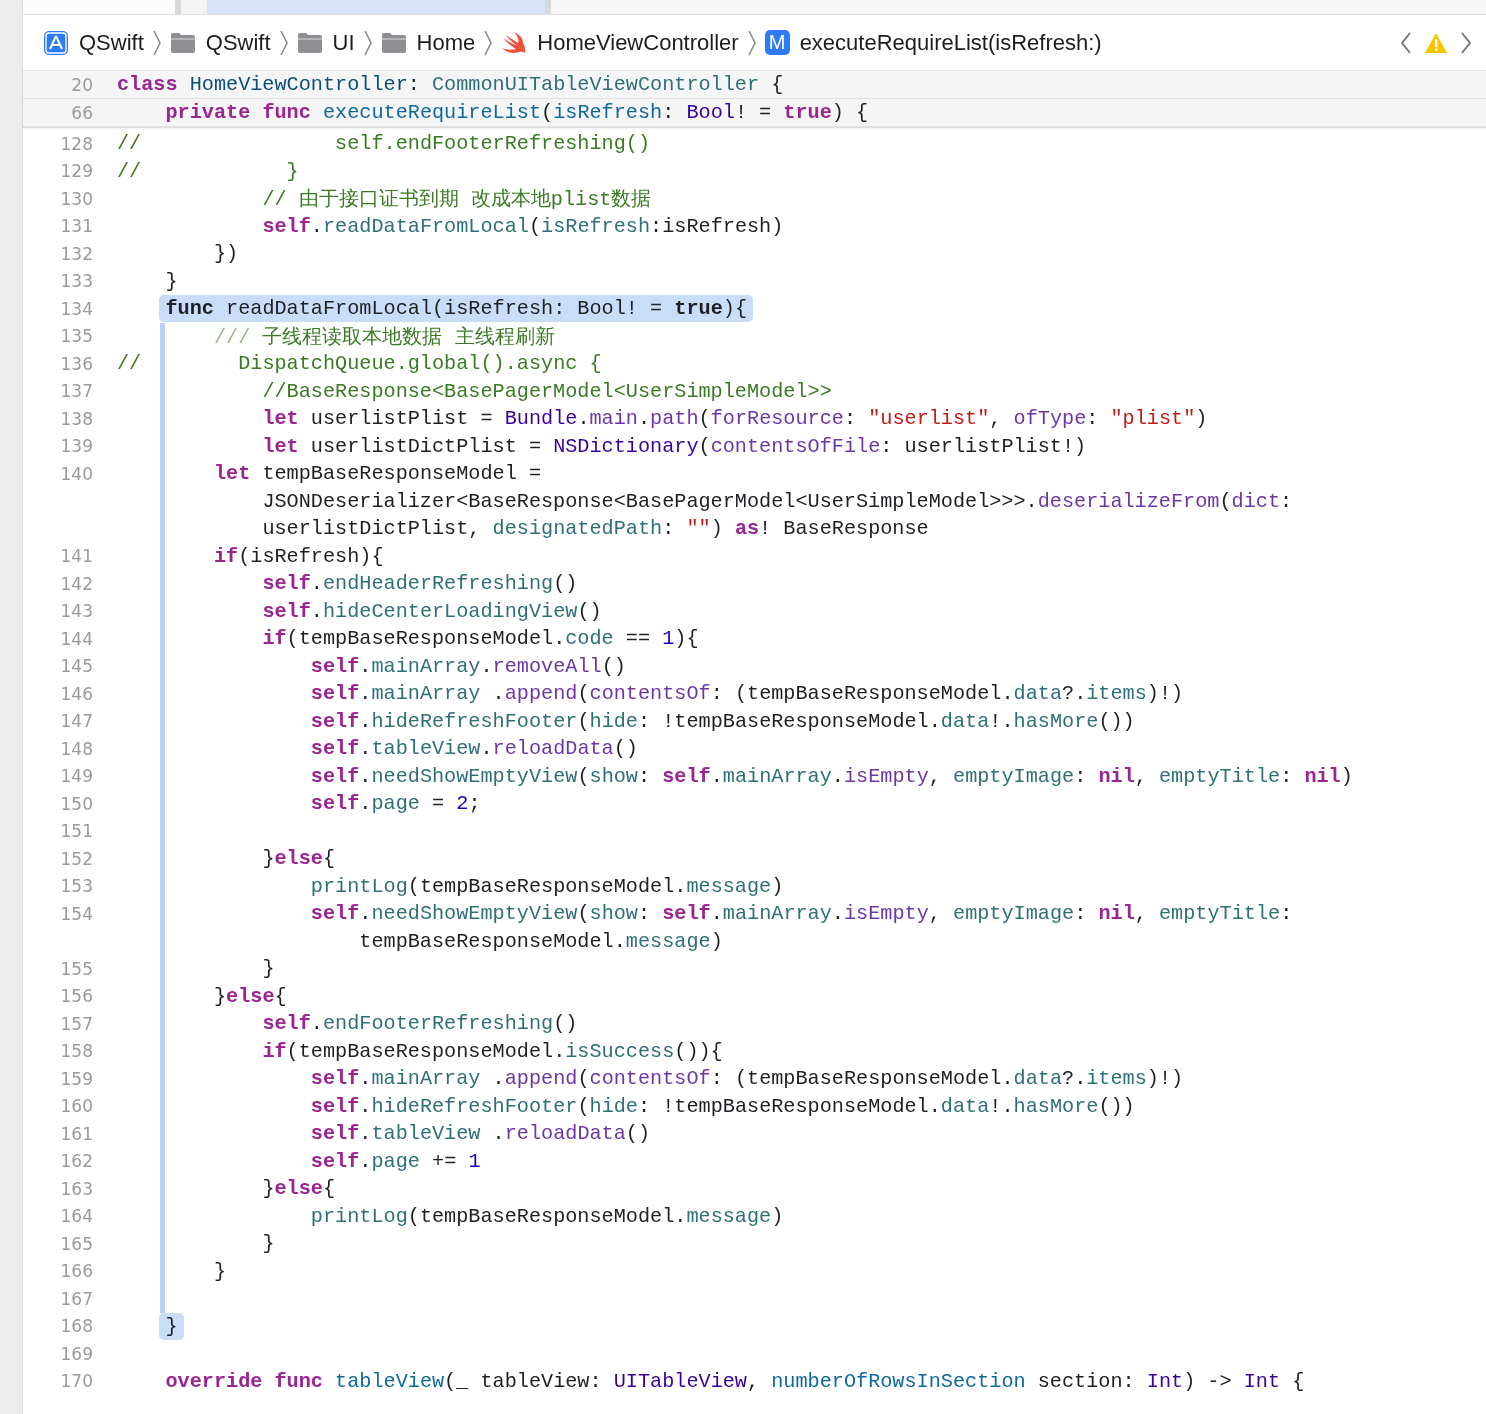 The image size is (1486, 1414). Describe the element at coordinates (76, 1326) in the screenshot. I see `line-number: 168` at that location.